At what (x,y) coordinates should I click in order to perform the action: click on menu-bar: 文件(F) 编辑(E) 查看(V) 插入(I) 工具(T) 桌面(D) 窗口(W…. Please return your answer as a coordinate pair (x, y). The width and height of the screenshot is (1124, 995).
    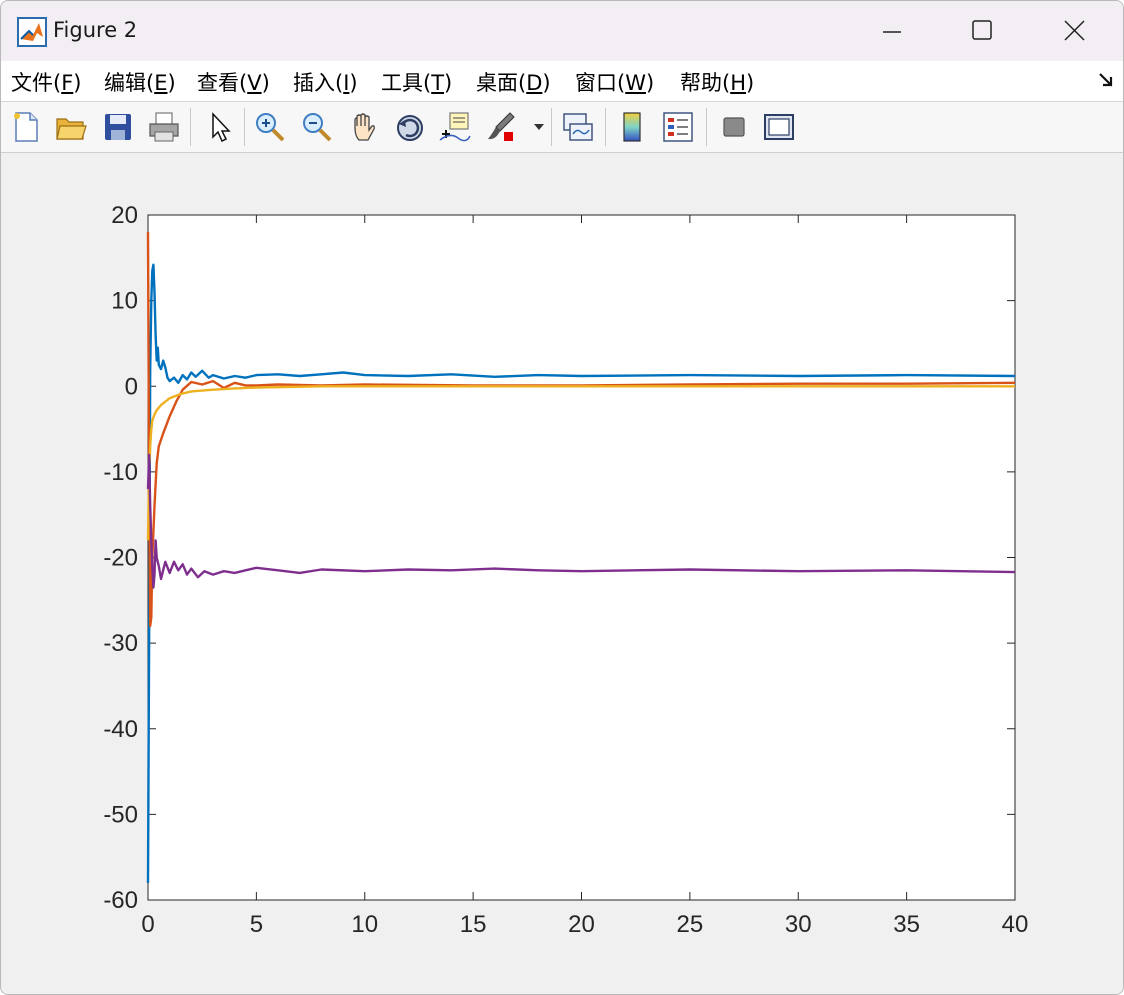
    Looking at the image, I should click on (562, 81).